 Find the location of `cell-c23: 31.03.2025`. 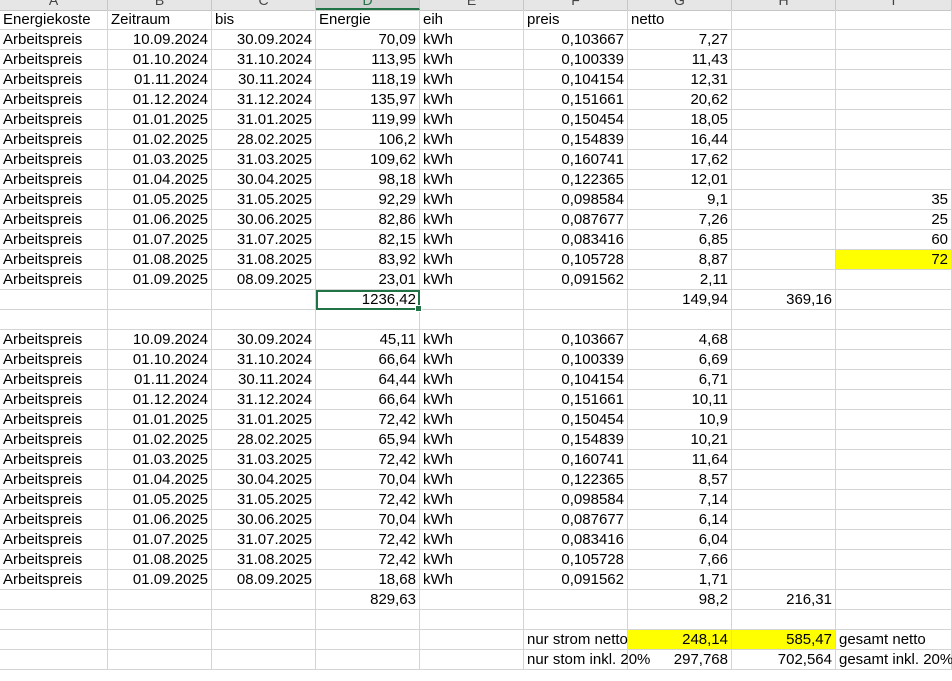

cell-c23: 31.03.2025 is located at coordinates (264, 460).